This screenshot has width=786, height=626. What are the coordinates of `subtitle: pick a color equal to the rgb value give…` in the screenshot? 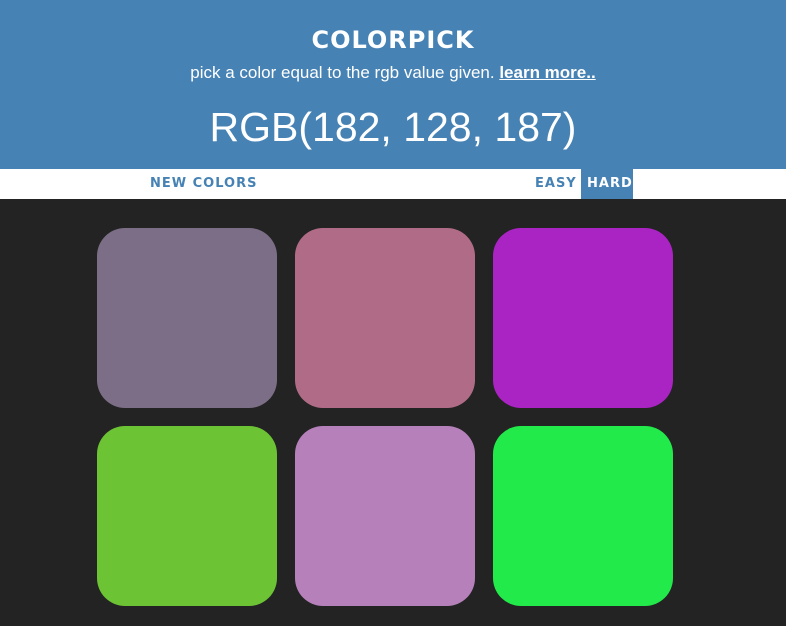 It's located at (393, 73).